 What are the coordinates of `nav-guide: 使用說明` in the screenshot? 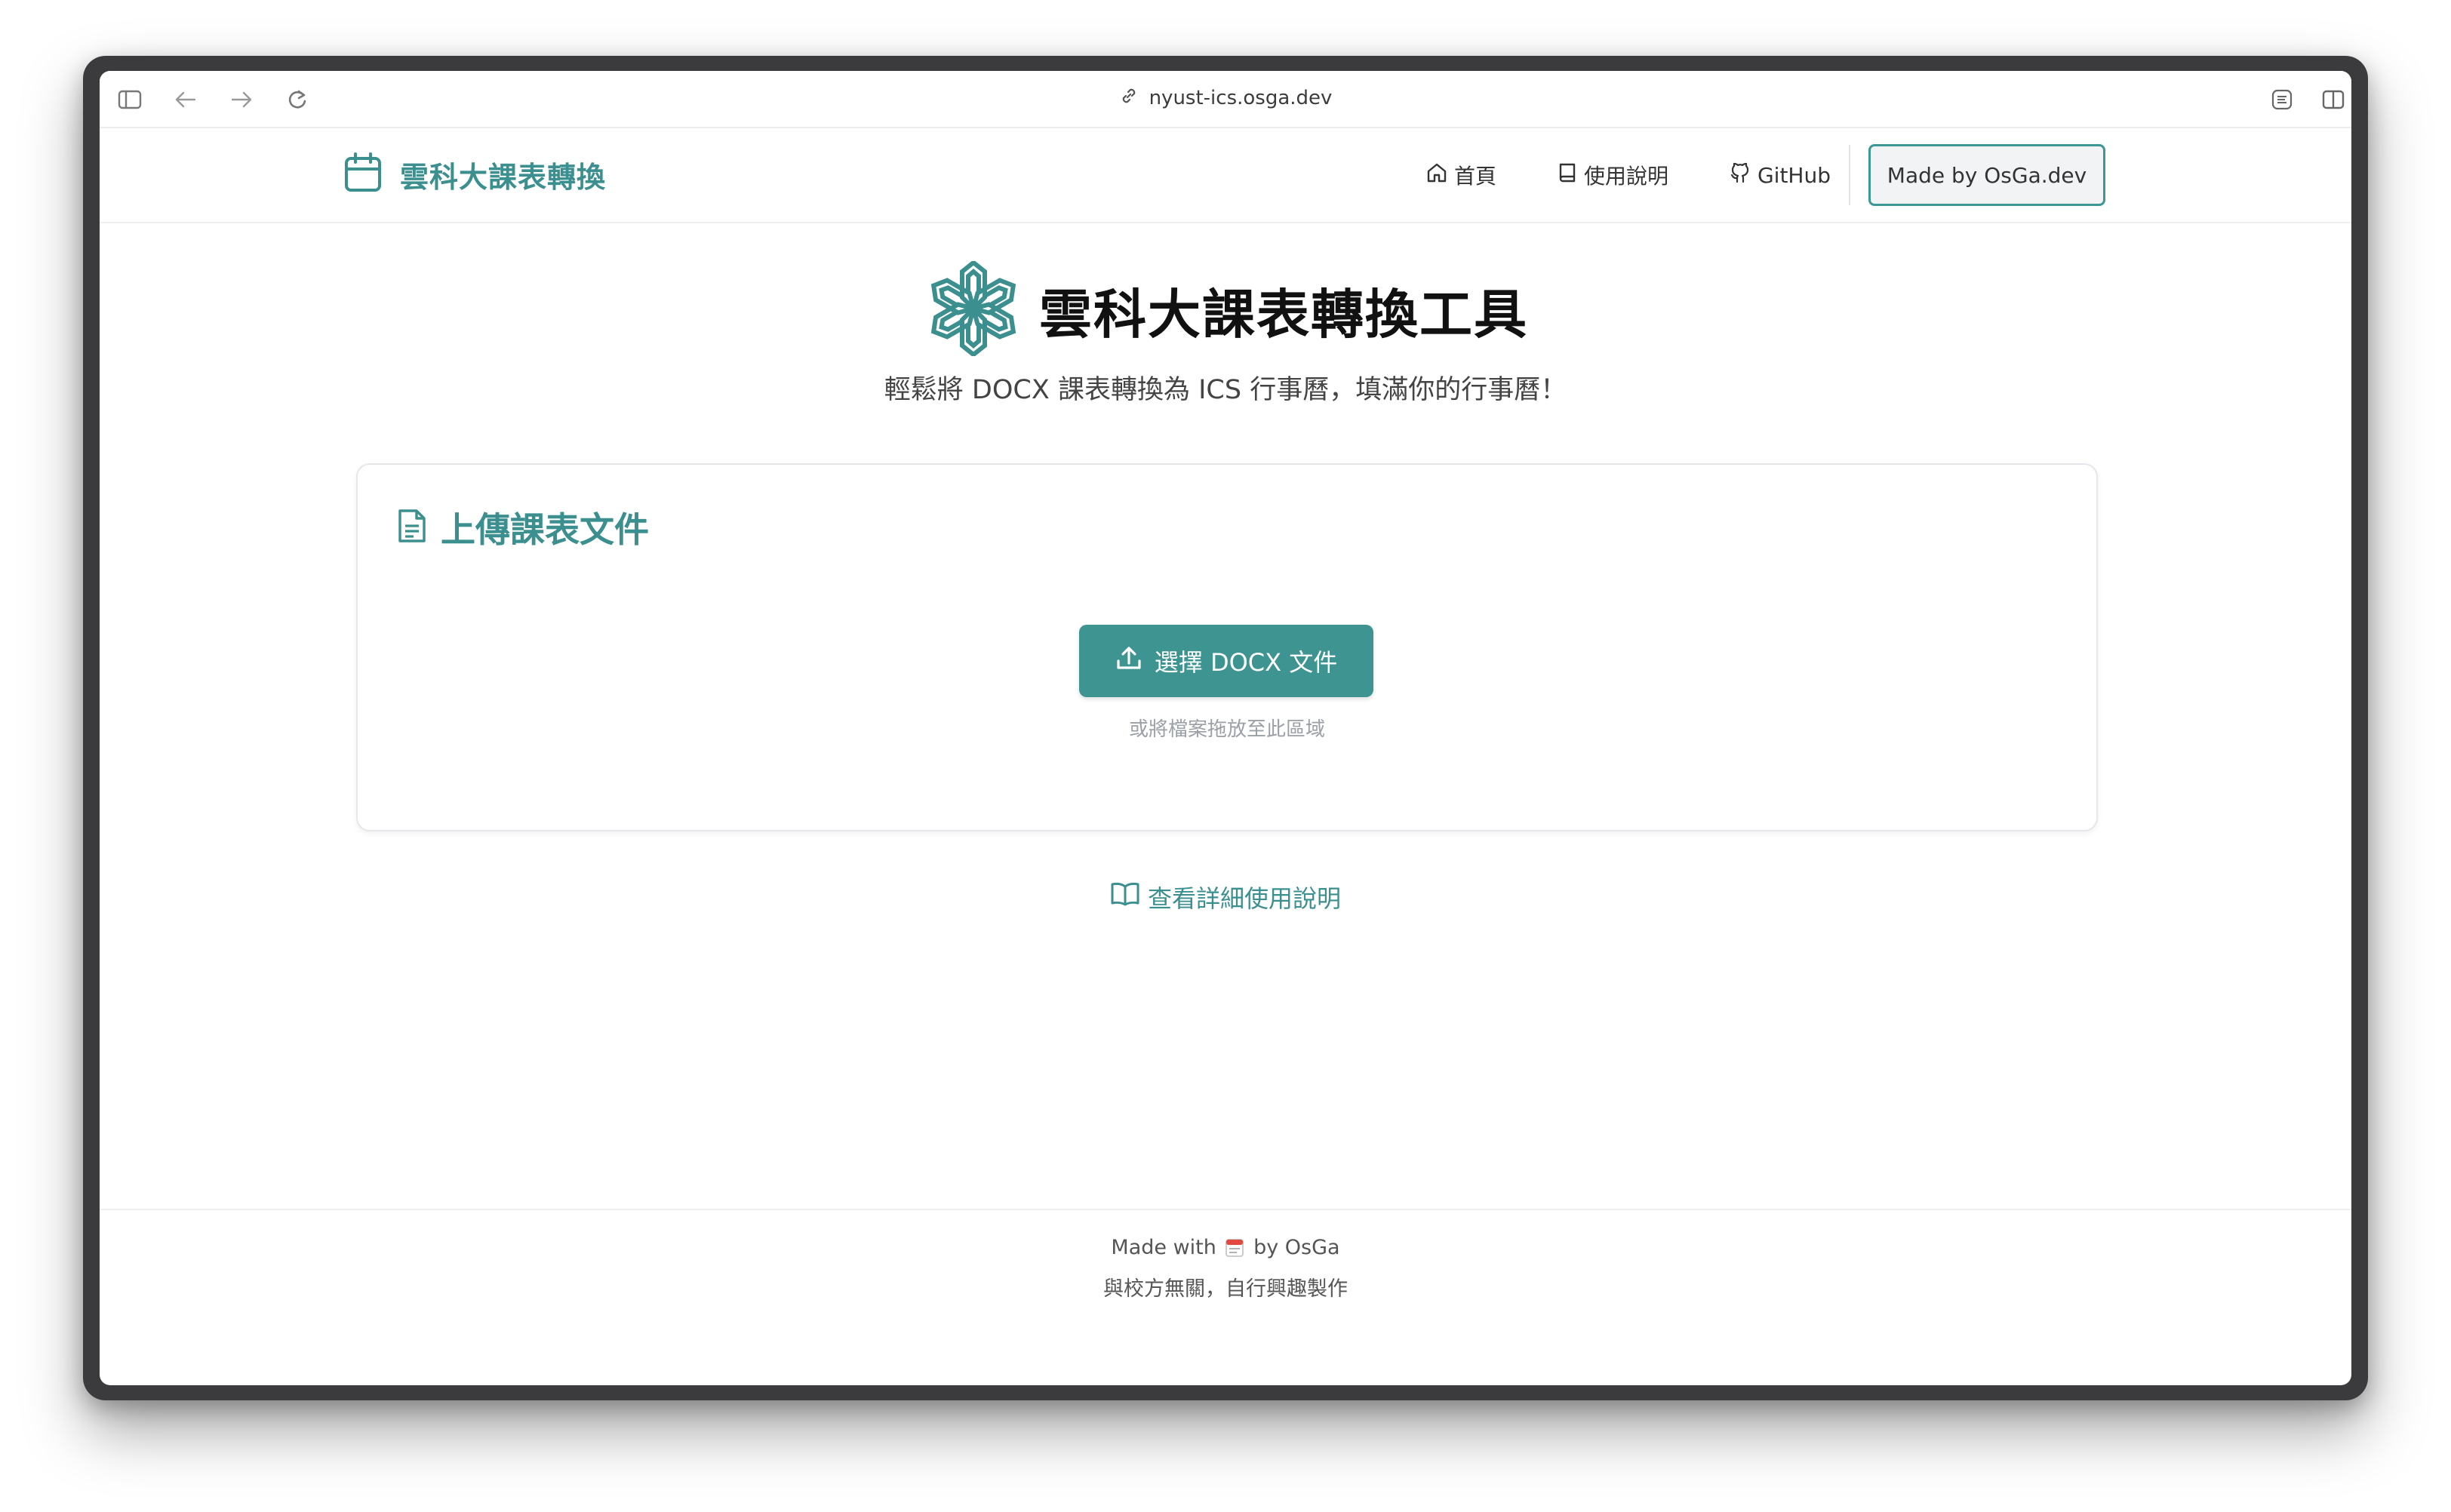 It's located at (1612, 175).